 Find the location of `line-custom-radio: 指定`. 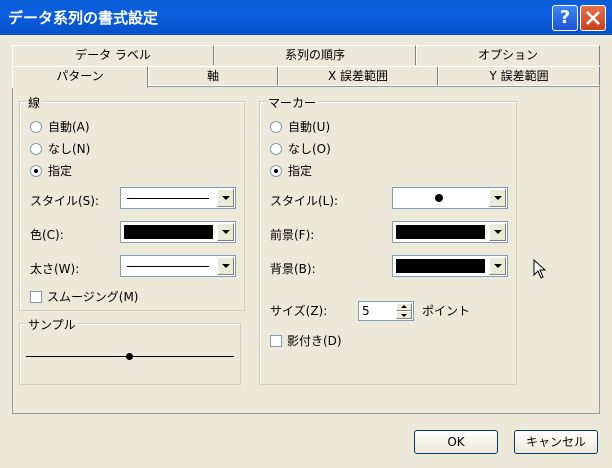

line-custom-radio: 指定 is located at coordinates (51, 170).